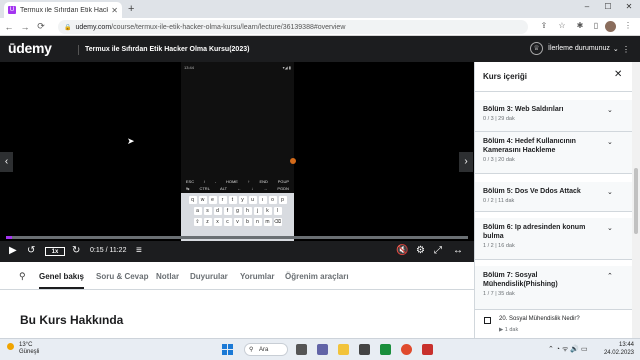  What do you see at coordinates (237, 222) in the screenshot?
I see `keyboard-key: v` at bounding box center [237, 222].